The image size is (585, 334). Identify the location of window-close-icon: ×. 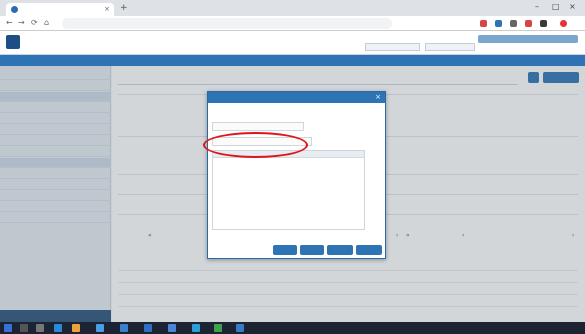
(572, 6).